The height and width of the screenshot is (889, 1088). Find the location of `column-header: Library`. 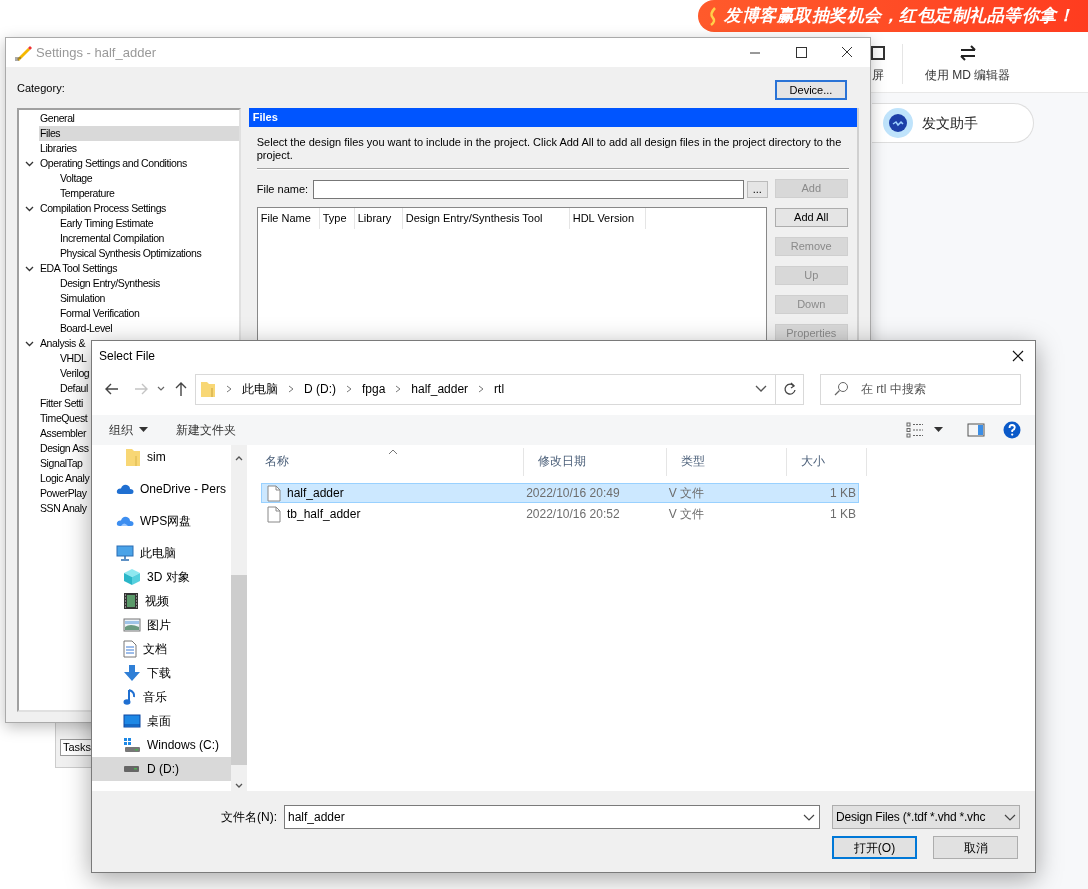

column-header: Library is located at coordinates (378, 218).